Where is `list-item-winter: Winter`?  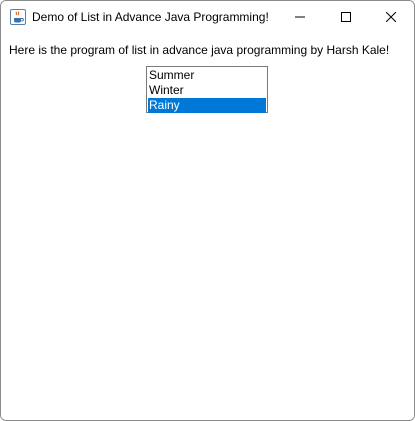
list-item-winter: Winter is located at coordinates (207, 90).